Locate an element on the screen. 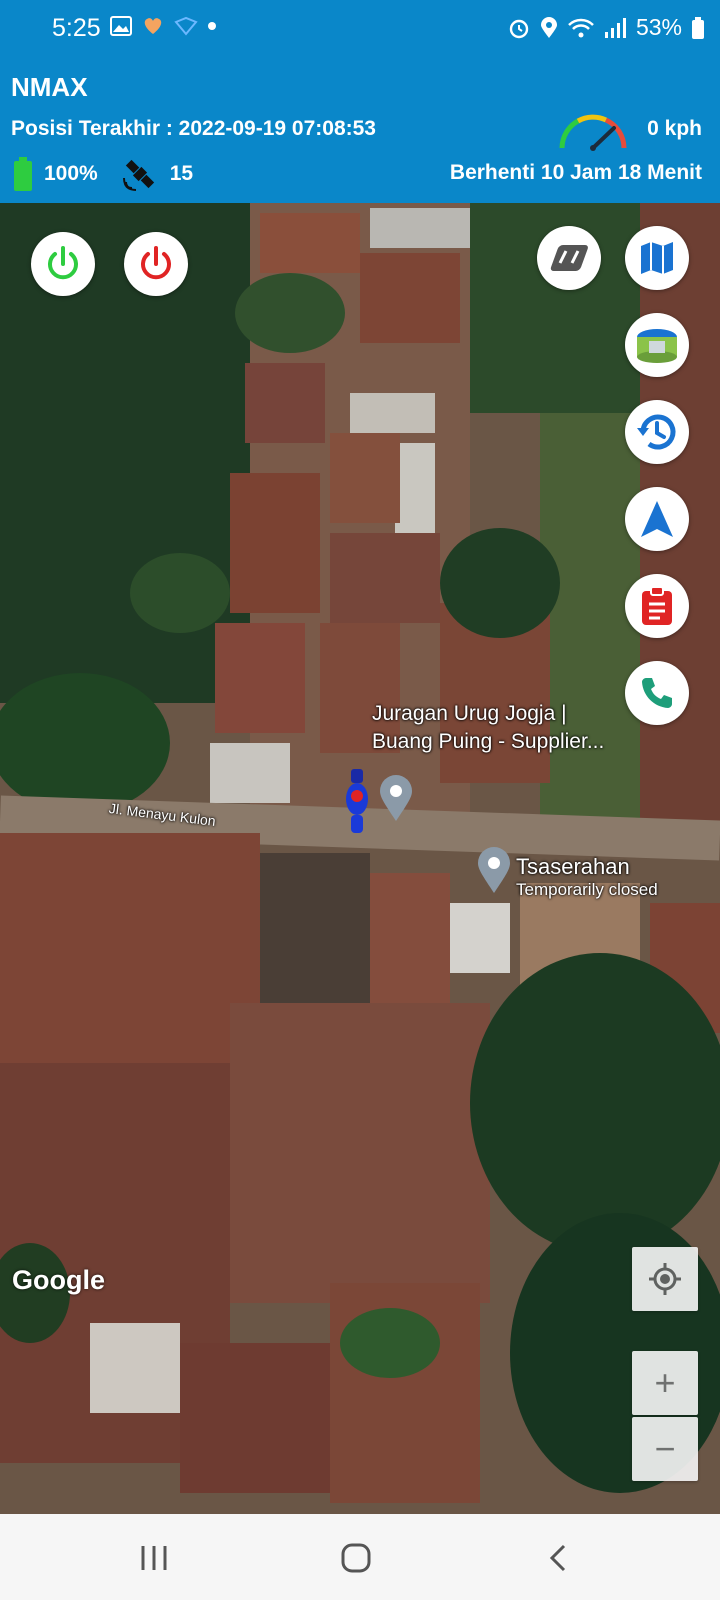  speedometer-icon is located at coordinates (593, 132).